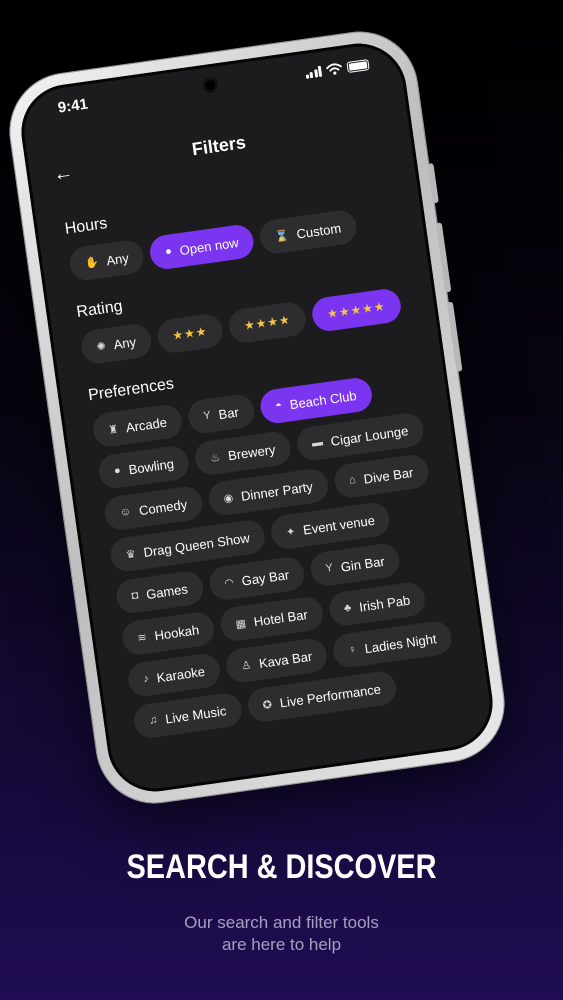  Describe the element at coordinates (246, 665) in the screenshot. I see `chip-icon: ♙` at that location.